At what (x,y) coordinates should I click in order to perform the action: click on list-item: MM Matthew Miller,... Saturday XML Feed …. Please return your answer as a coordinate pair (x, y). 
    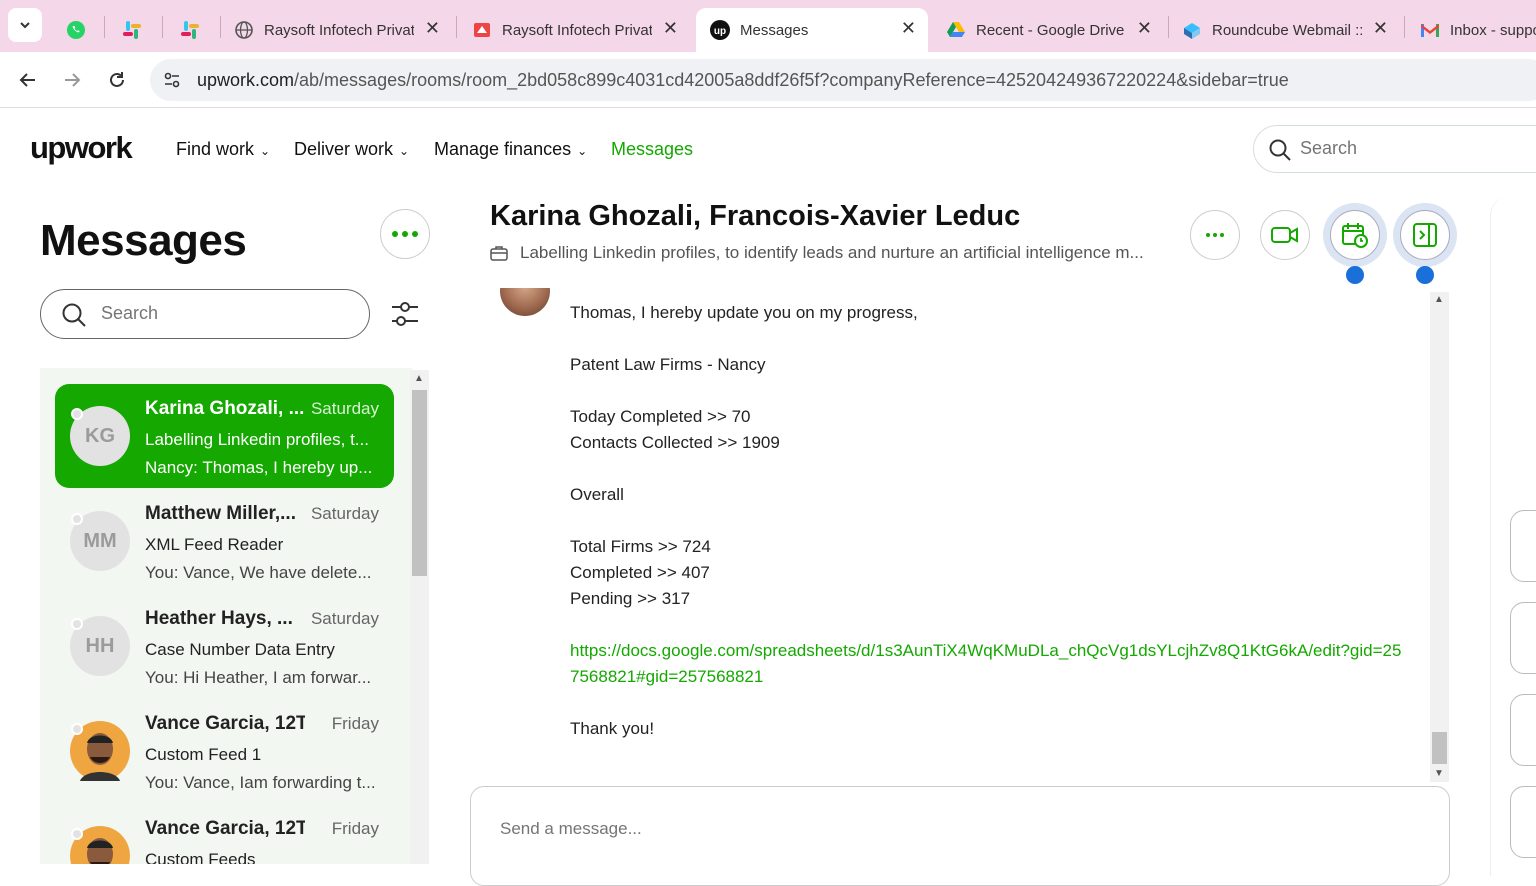
    Looking at the image, I should click on (224, 541).